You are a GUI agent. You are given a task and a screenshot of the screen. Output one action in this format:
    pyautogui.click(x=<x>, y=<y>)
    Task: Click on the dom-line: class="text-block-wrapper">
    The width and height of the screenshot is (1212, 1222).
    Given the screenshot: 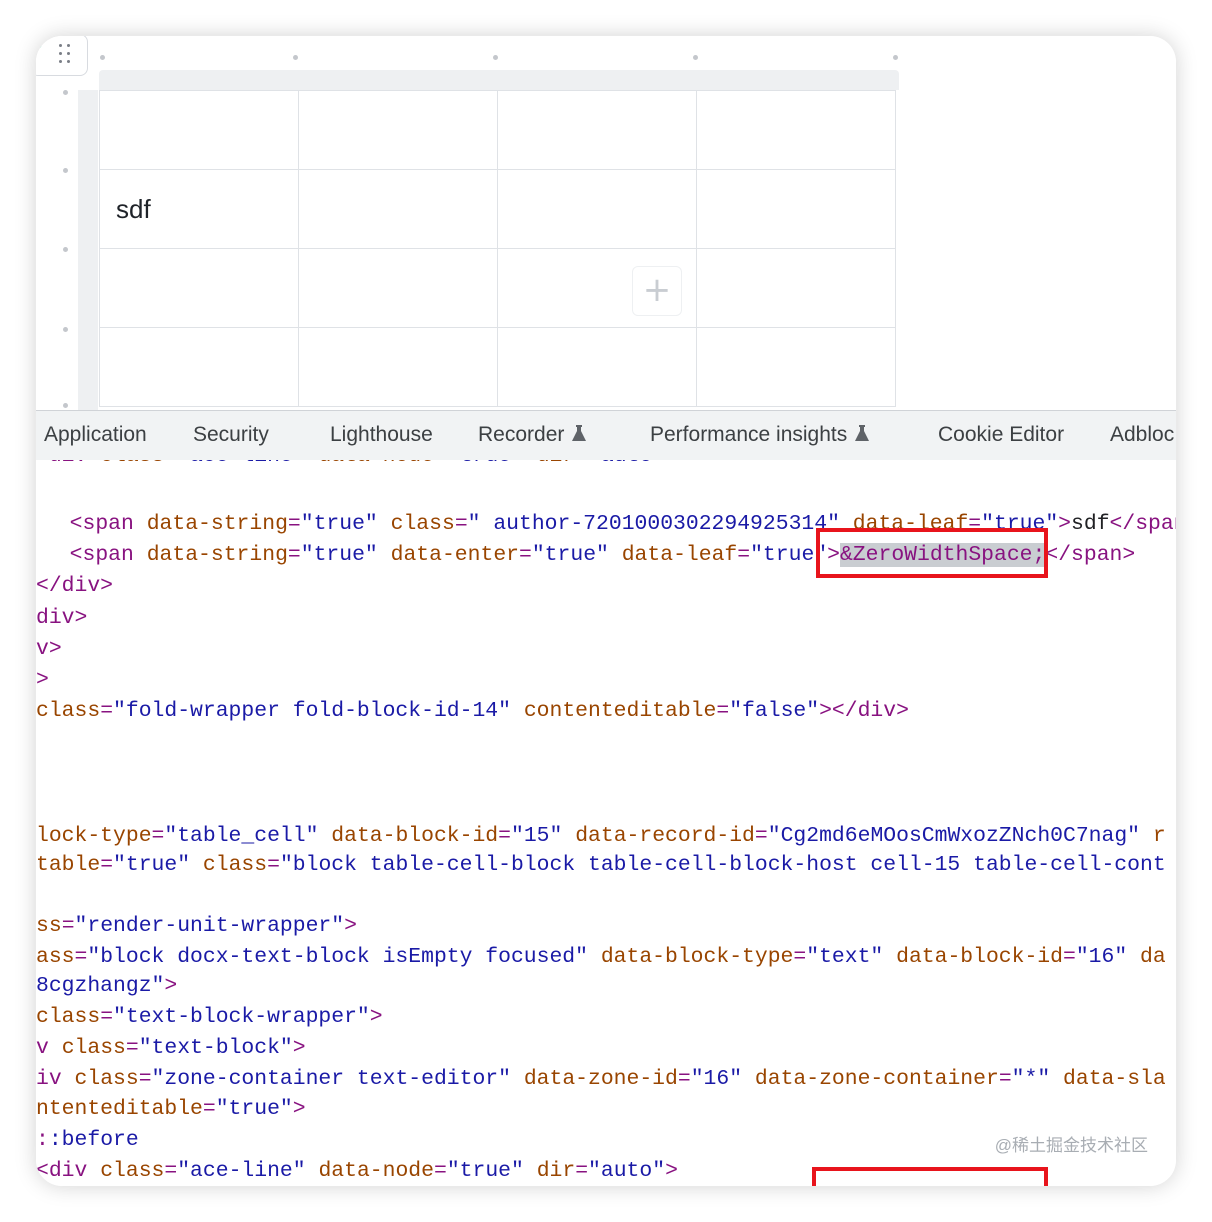 What is the action you would take?
    pyautogui.click(x=209, y=1017)
    